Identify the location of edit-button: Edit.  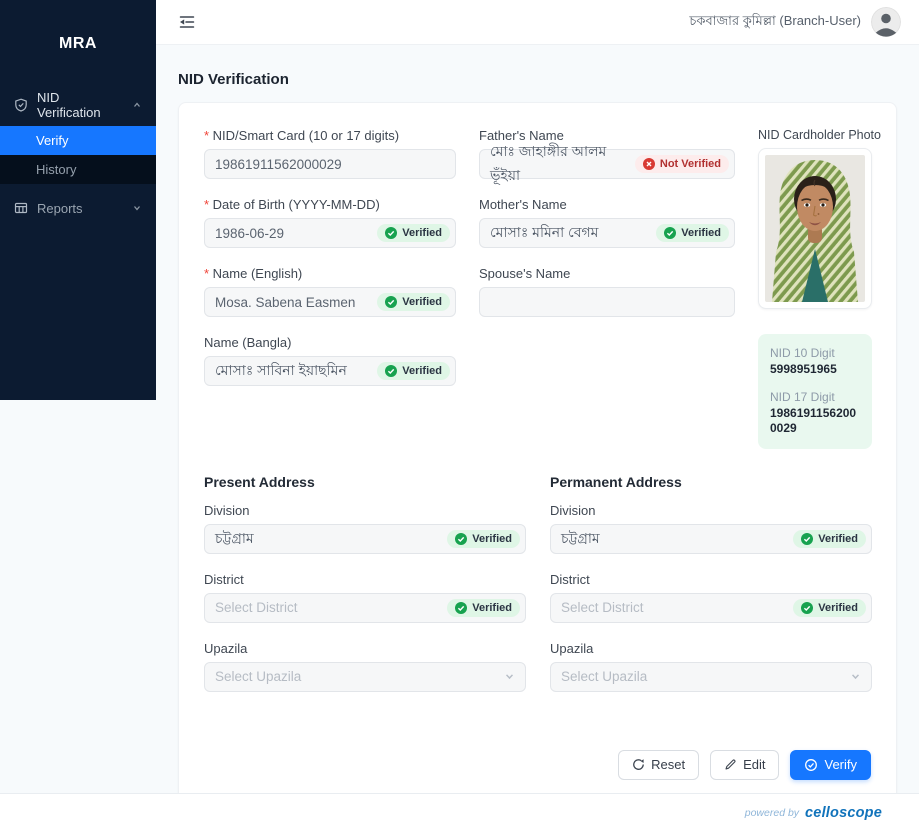
(745, 764).